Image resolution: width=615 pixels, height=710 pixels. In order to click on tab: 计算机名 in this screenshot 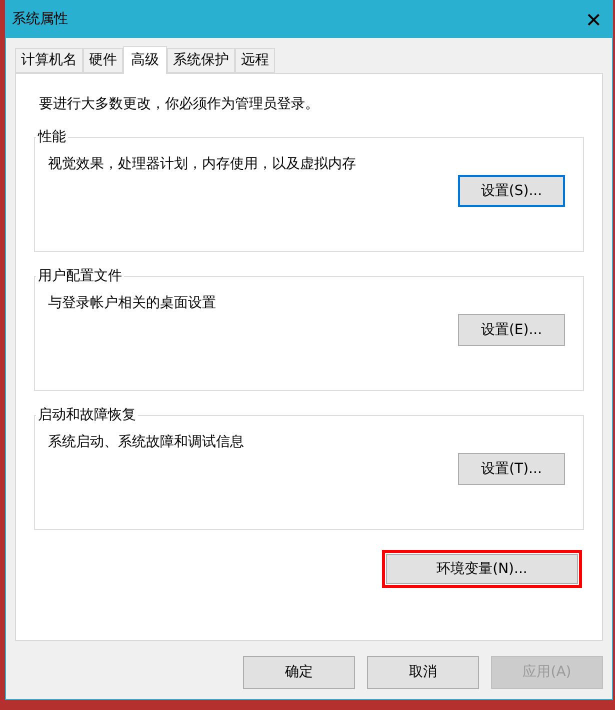, I will do `click(49, 60)`.